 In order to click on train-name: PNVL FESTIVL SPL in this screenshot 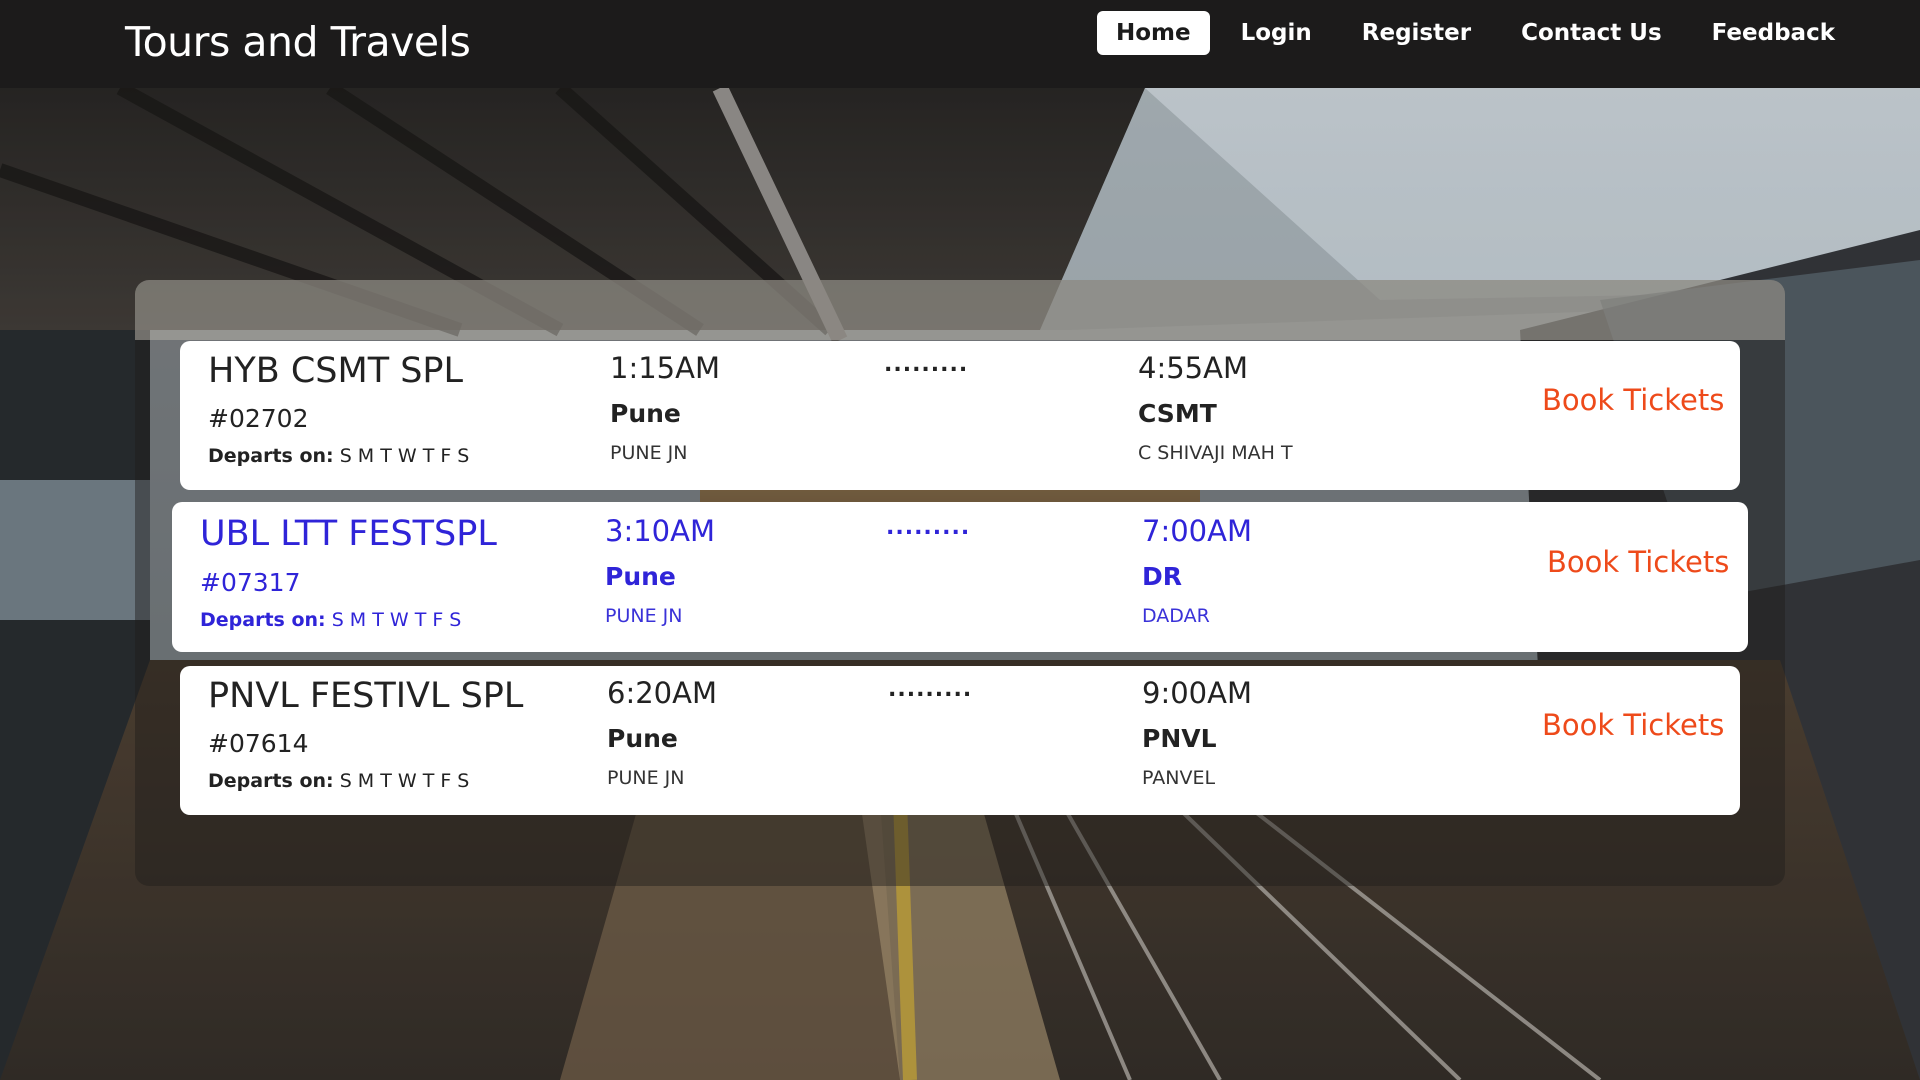, I will do `click(366, 696)`.